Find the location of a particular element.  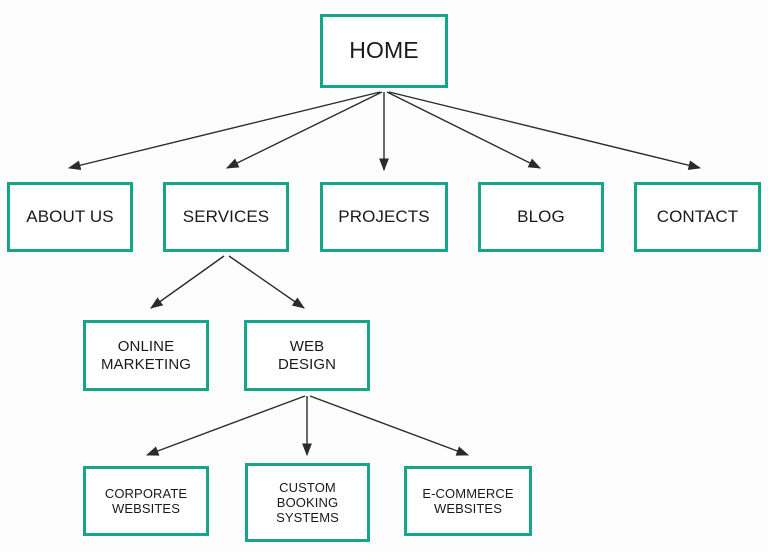

connector-arrow-home-to-about-us is located at coordinates (224, 131).